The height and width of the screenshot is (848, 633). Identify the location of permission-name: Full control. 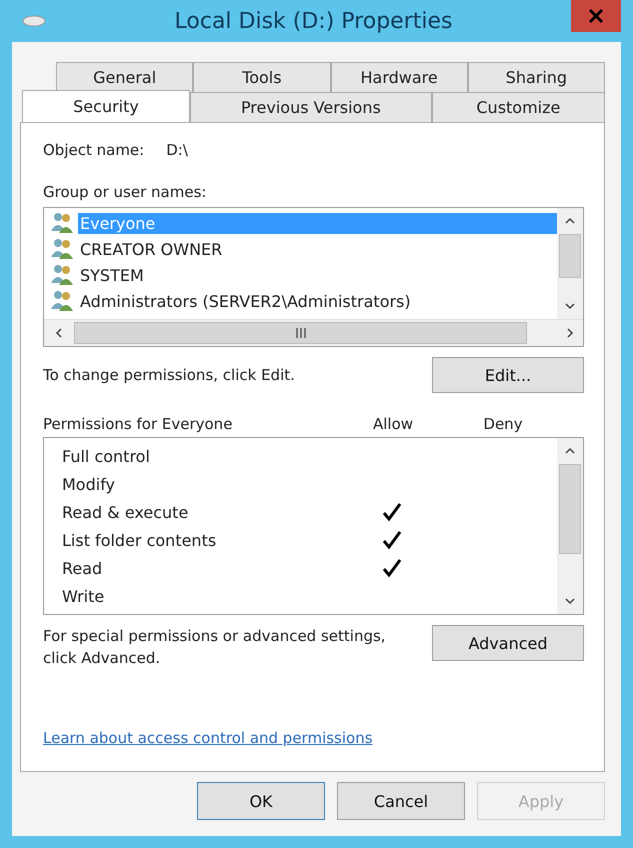
(106, 456).